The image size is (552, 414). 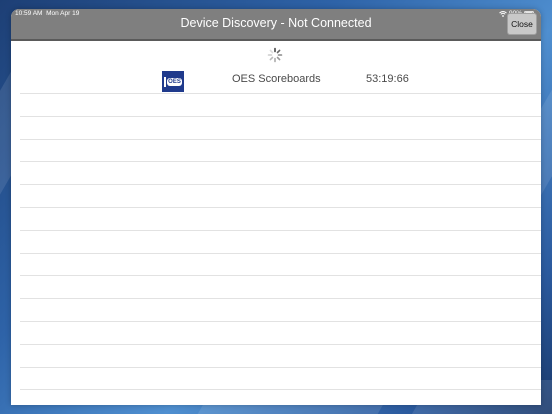 What do you see at coordinates (522, 24) in the screenshot?
I see `close-button: Close` at bounding box center [522, 24].